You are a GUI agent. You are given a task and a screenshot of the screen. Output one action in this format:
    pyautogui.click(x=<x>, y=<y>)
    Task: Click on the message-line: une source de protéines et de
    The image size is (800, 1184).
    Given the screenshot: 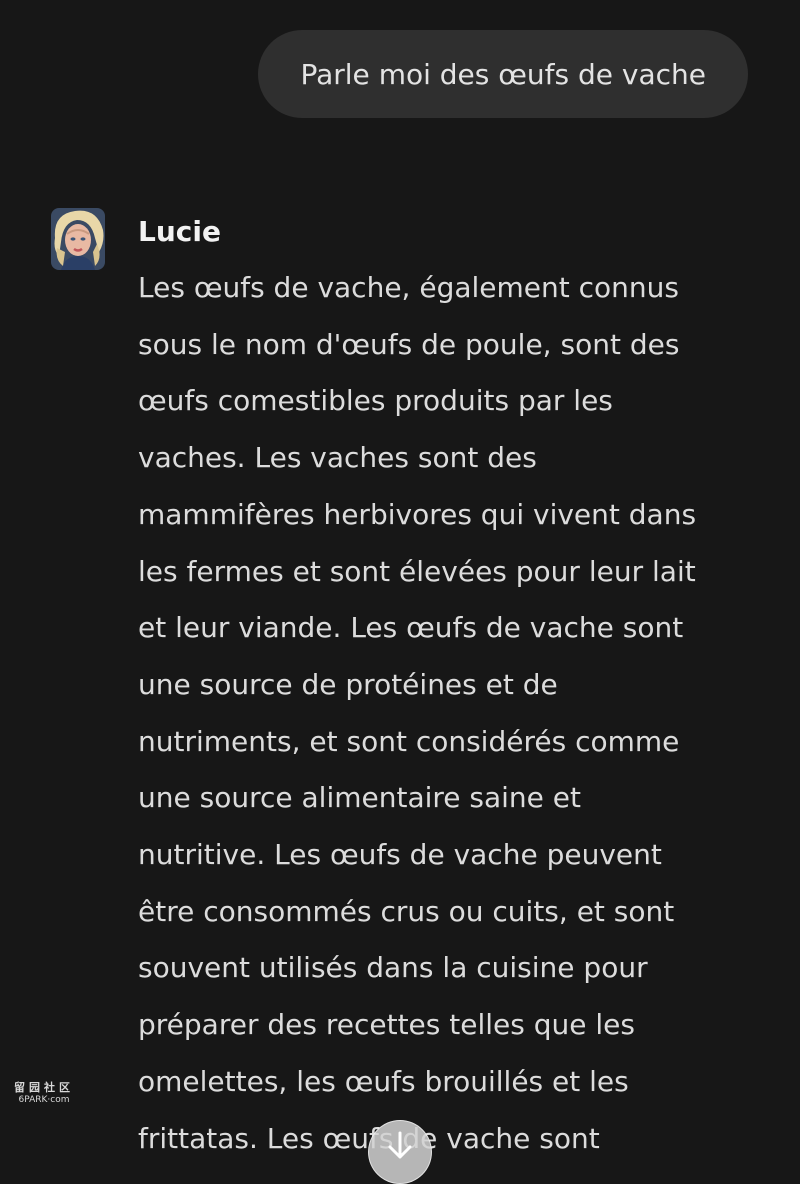 What is the action you would take?
    pyautogui.click(x=348, y=684)
    